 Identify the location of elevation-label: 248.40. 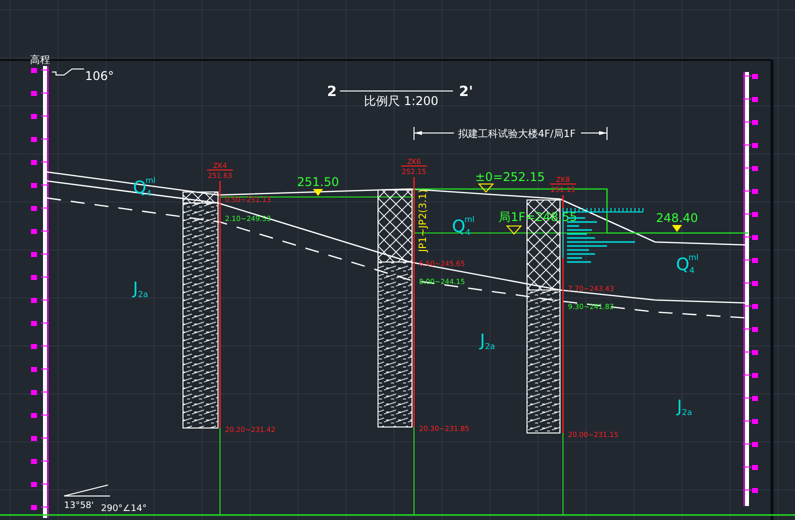
(677, 218).